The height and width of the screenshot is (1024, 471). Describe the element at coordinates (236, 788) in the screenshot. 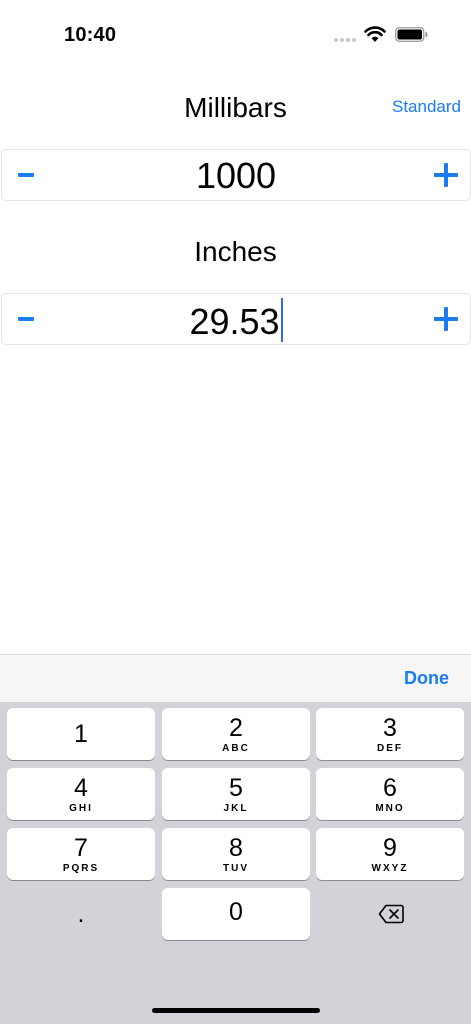

I see `key-digit: 5` at that location.